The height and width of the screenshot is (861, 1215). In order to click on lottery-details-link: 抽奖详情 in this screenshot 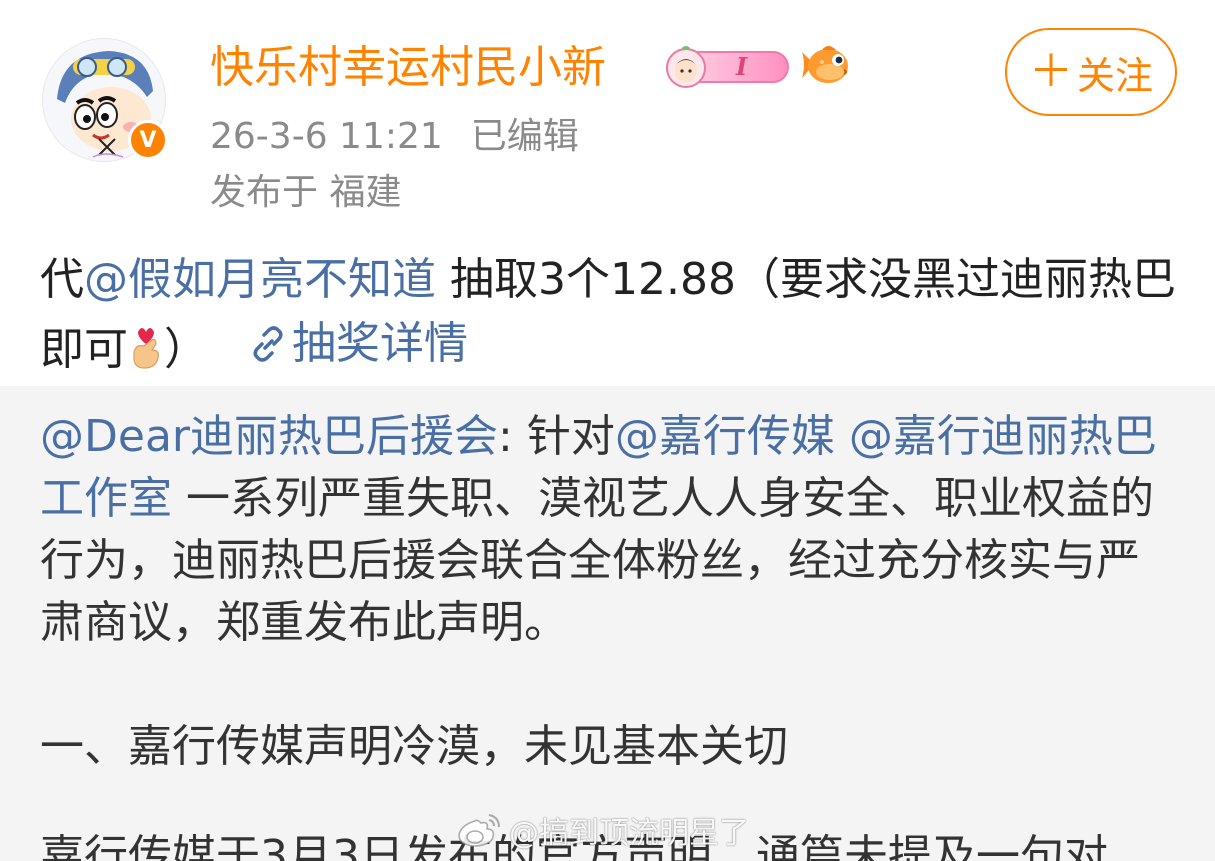, I will do `click(358, 344)`.